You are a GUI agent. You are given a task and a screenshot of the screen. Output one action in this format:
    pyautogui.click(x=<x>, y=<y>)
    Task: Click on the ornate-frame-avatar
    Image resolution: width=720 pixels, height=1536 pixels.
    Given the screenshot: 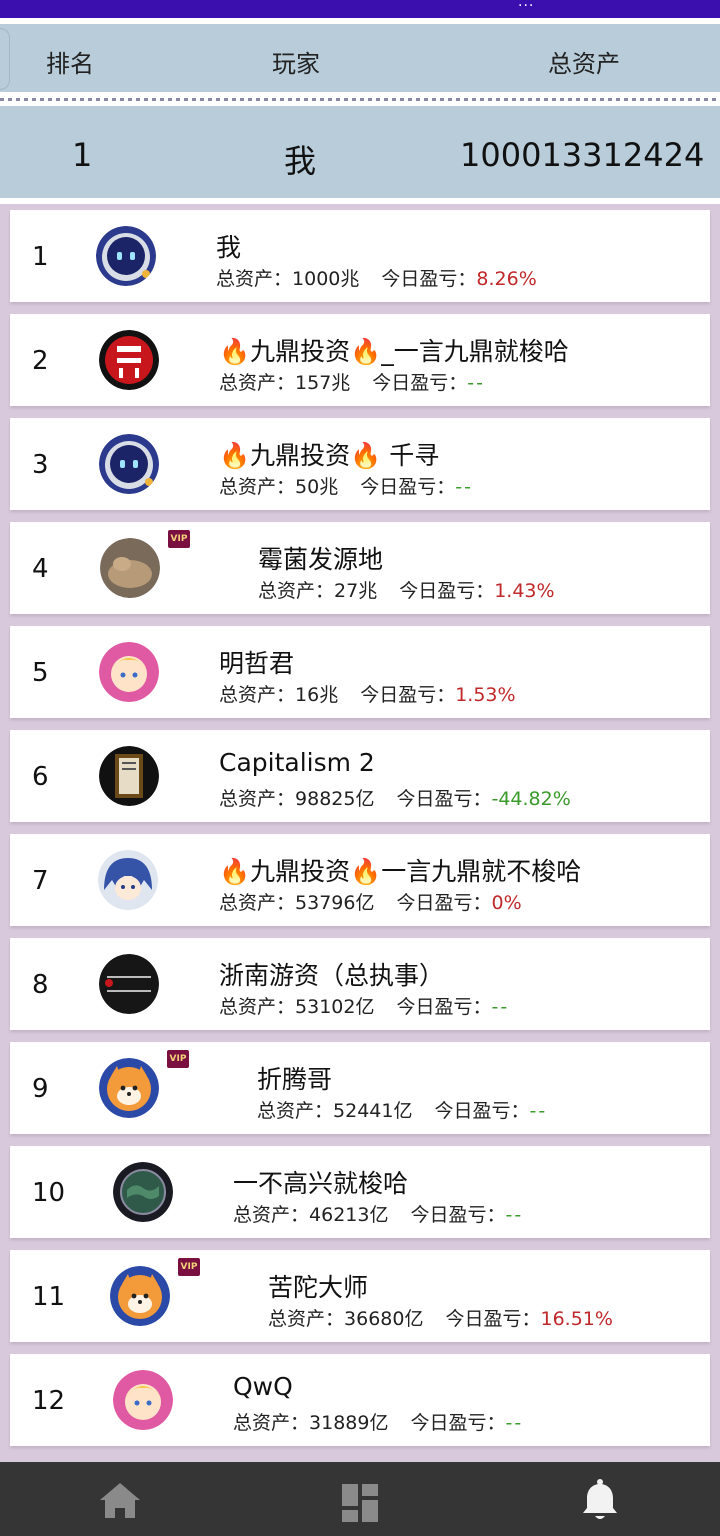 What is the action you would take?
    pyautogui.click(x=129, y=776)
    